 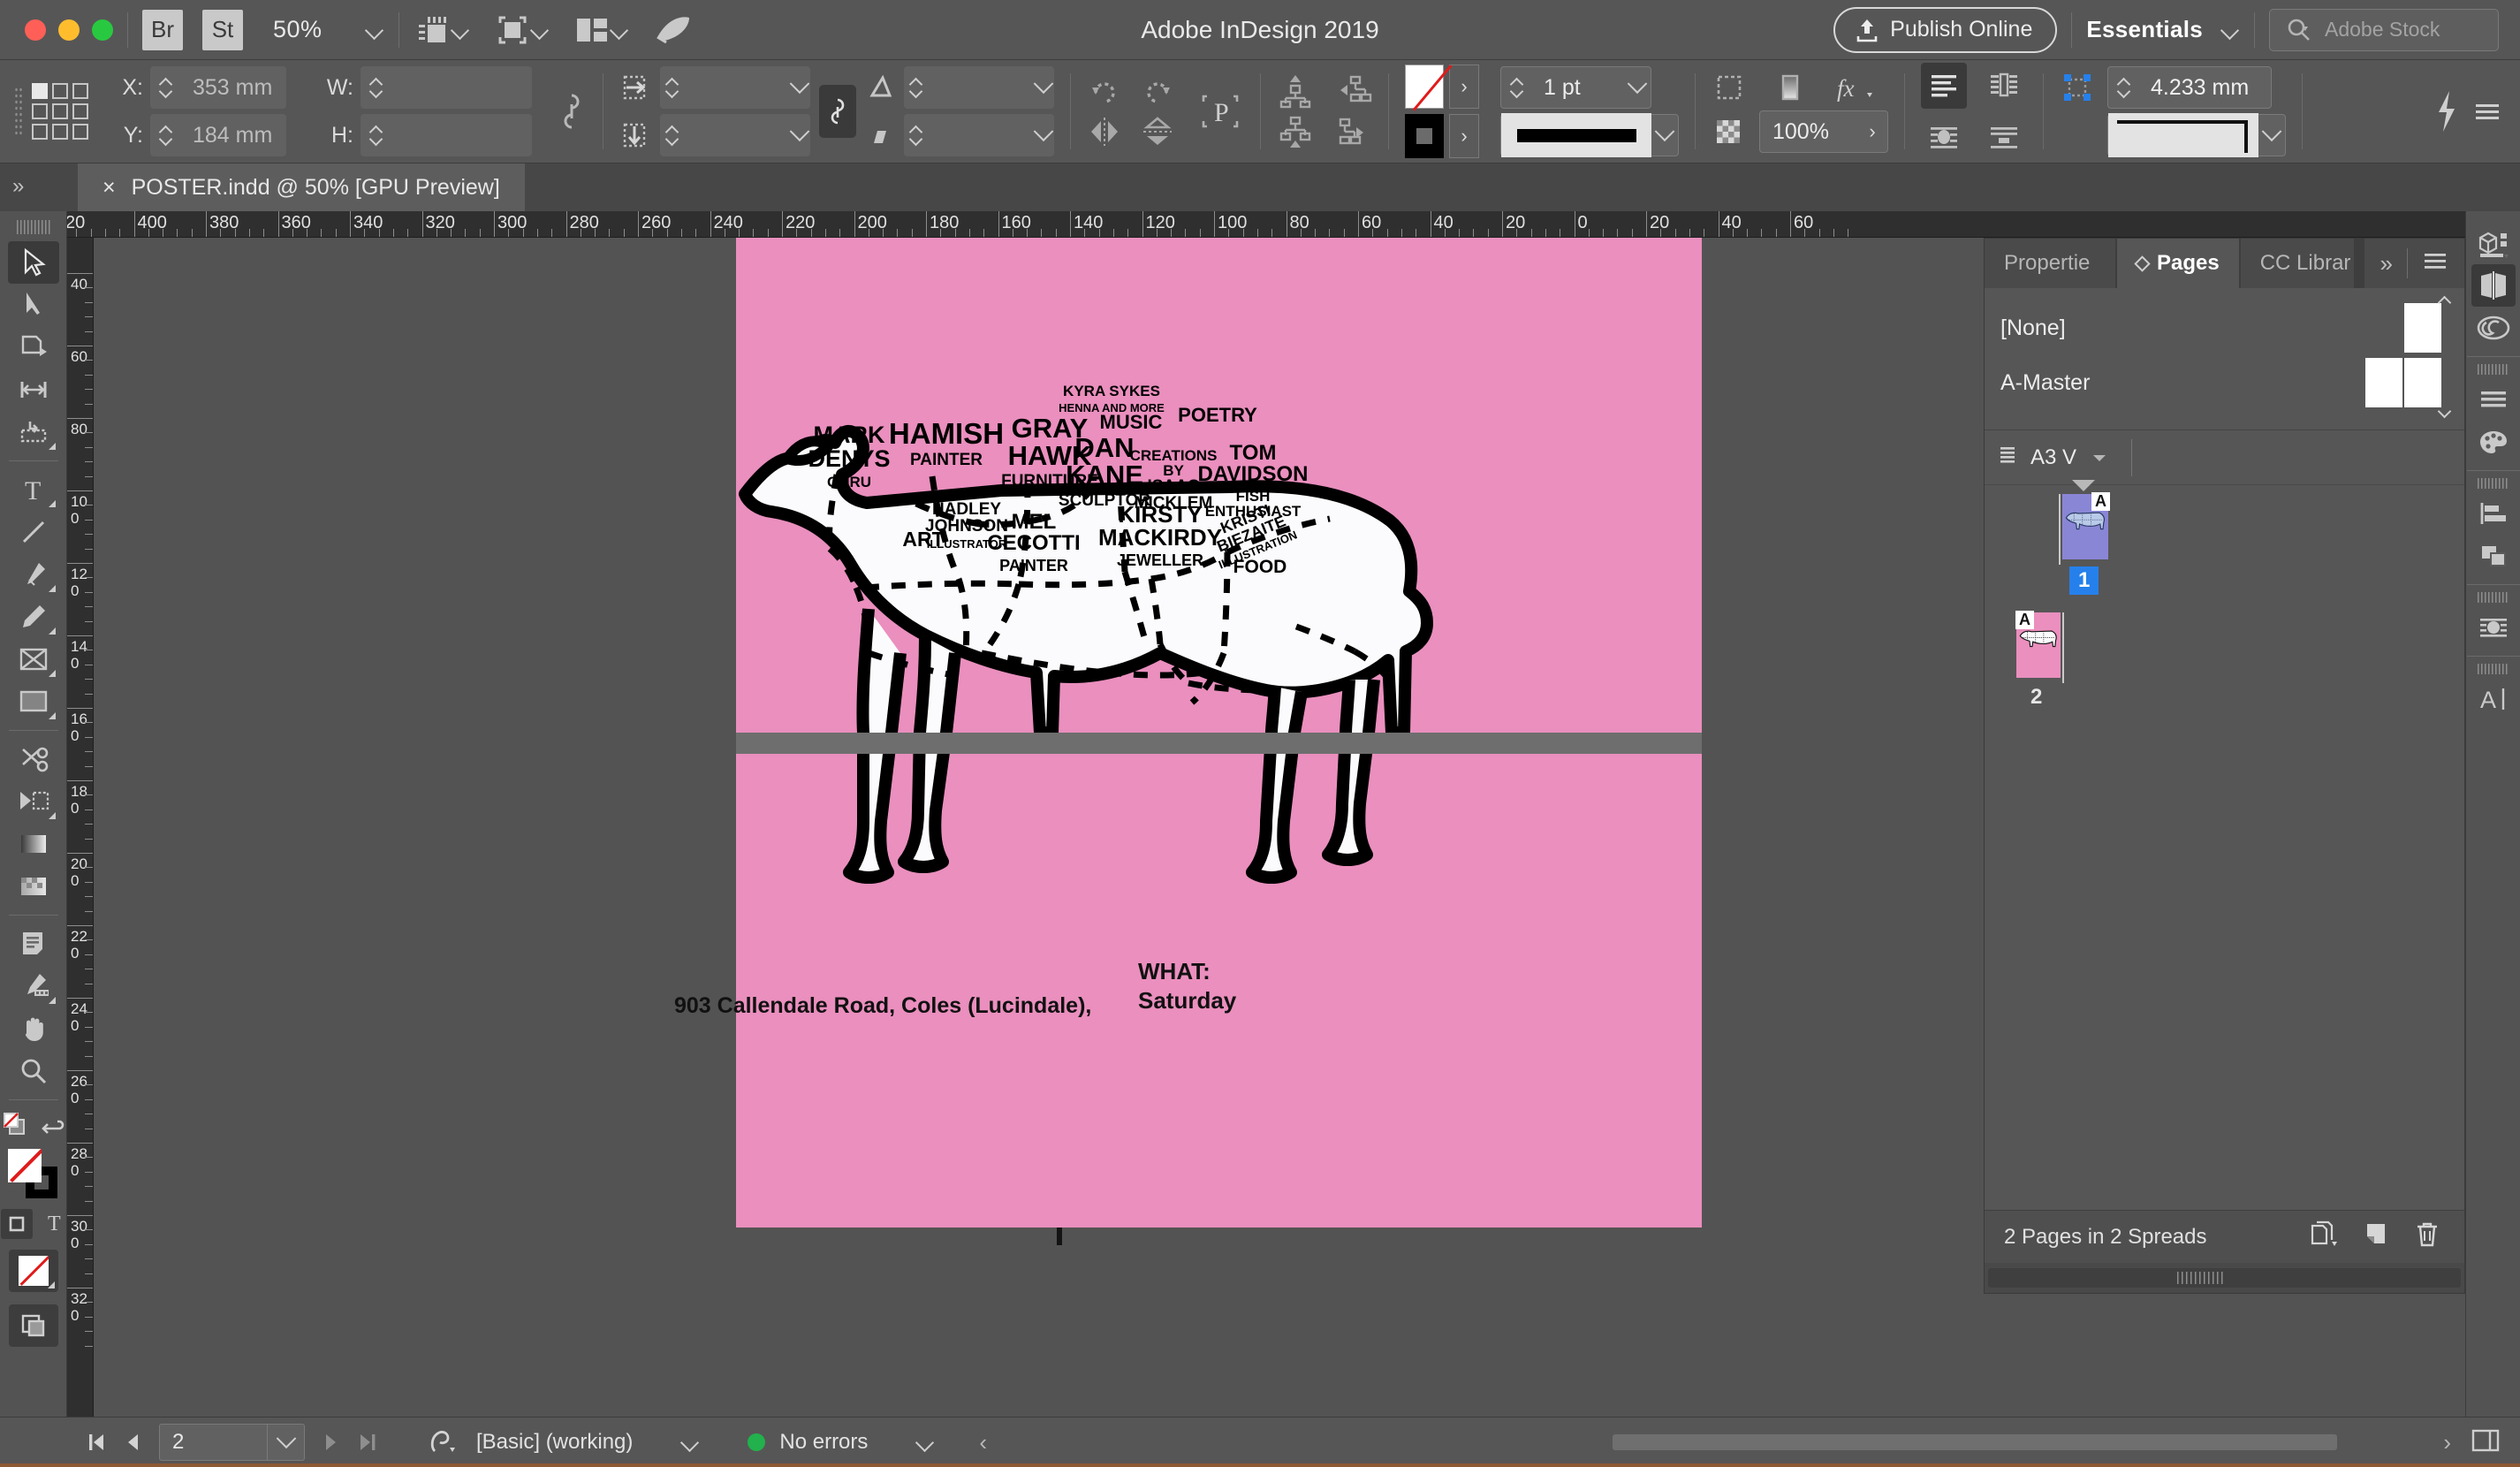 What do you see at coordinates (673, 30) in the screenshot?
I see `publish-rocket-icon` at bounding box center [673, 30].